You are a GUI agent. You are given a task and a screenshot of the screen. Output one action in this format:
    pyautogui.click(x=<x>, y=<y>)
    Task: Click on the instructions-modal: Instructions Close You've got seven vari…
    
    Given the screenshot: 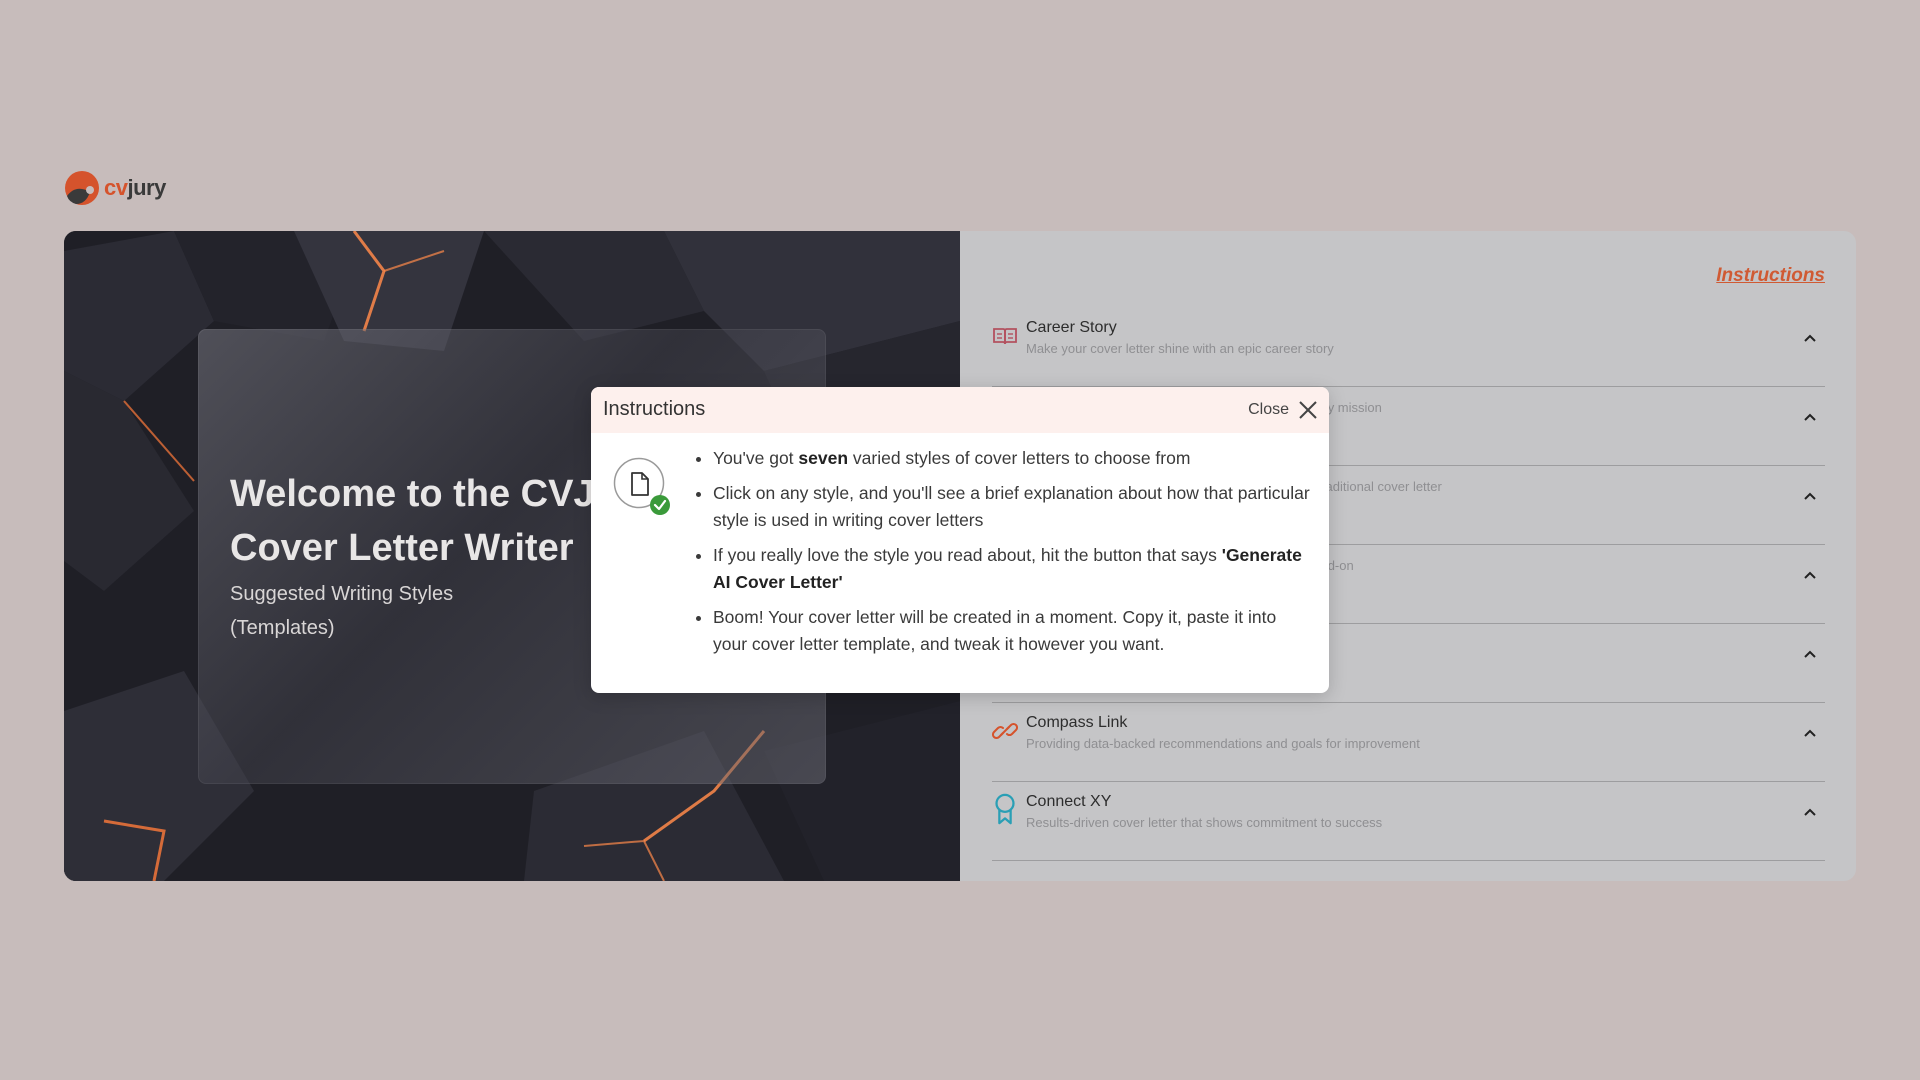 What is the action you would take?
    pyautogui.click(x=960, y=540)
    